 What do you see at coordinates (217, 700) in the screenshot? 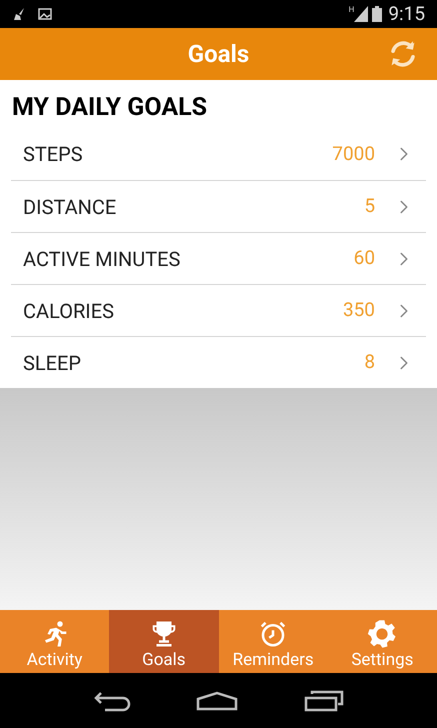
I see `home-icon` at bounding box center [217, 700].